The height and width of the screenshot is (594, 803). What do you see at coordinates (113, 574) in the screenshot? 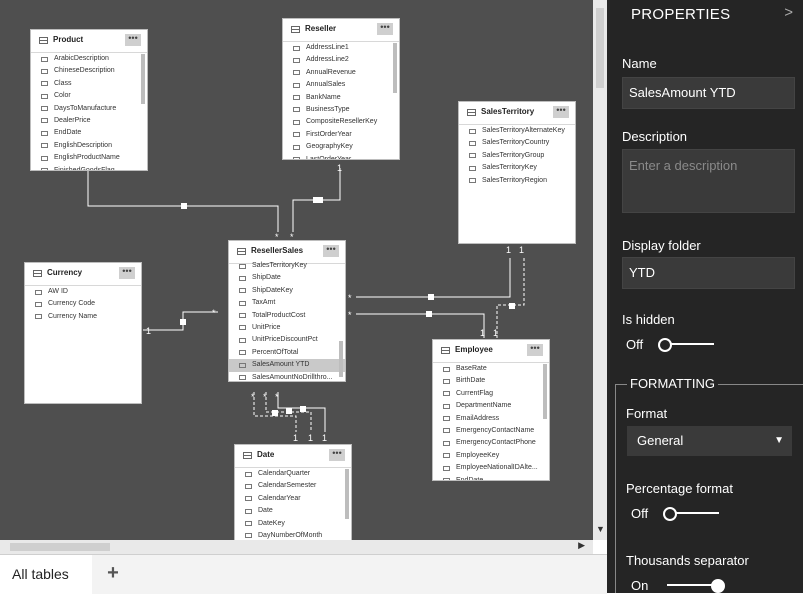
I see `add-layout-button: +` at bounding box center [113, 574].